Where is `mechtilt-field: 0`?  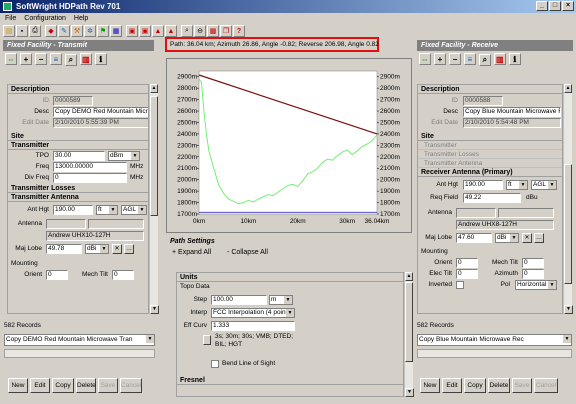
mechtilt-field: 0 is located at coordinates (123, 275).